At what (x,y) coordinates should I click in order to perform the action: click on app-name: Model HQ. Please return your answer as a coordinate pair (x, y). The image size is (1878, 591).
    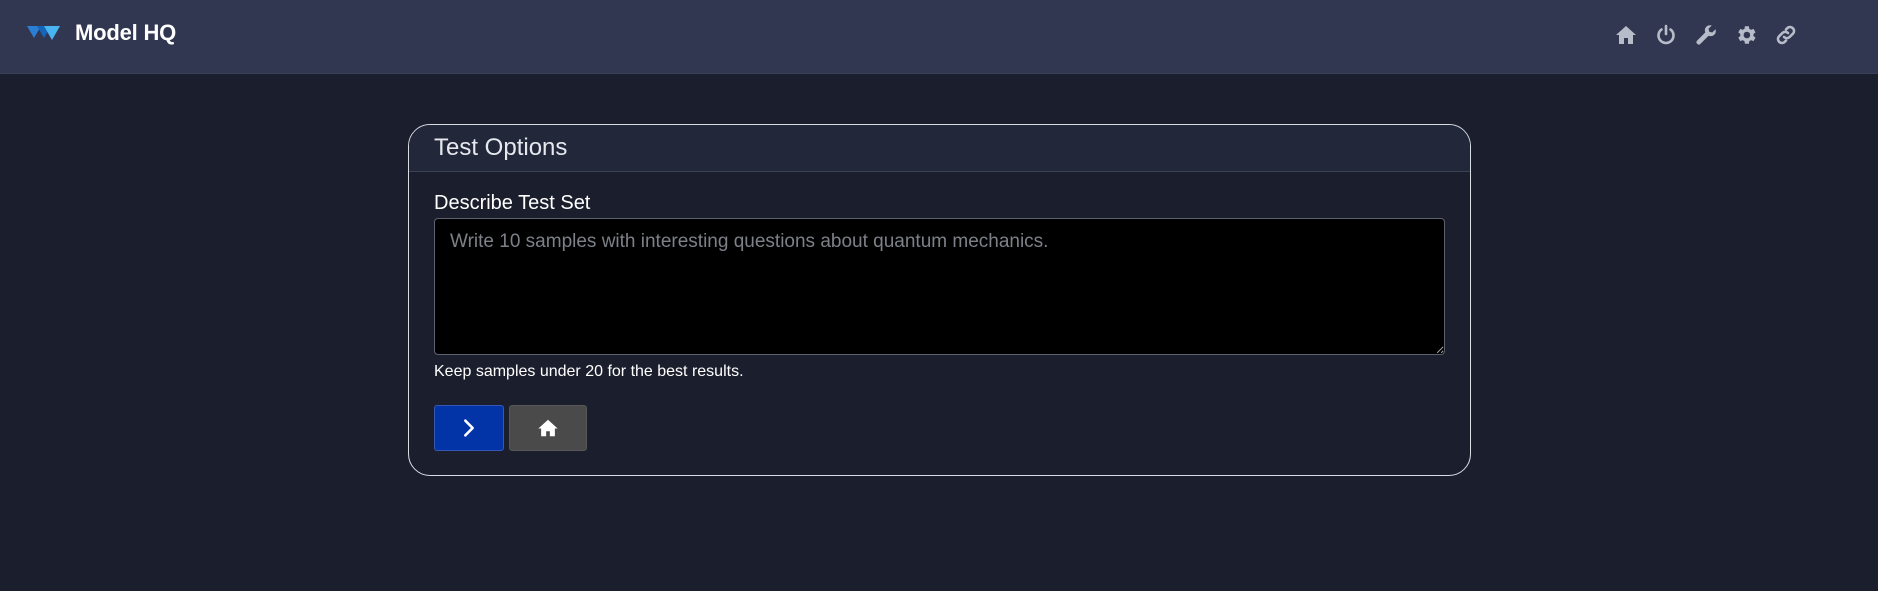
    Looking at the image, I should click on (126, 32).